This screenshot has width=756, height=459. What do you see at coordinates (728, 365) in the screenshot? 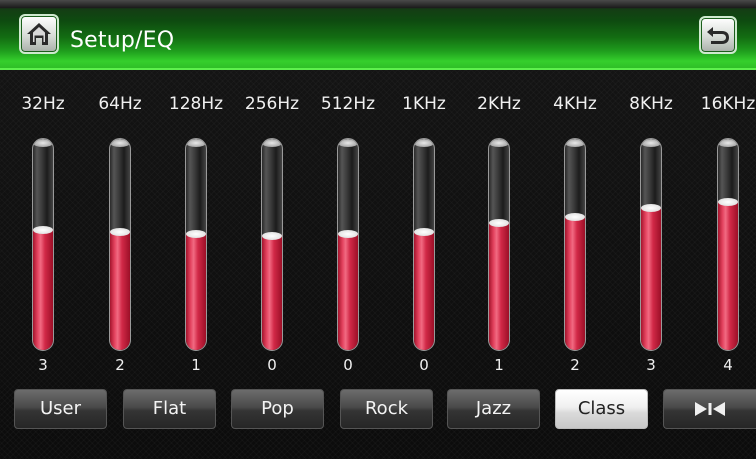
I see `band-level-value: 4` at bounding box center [728, 365].